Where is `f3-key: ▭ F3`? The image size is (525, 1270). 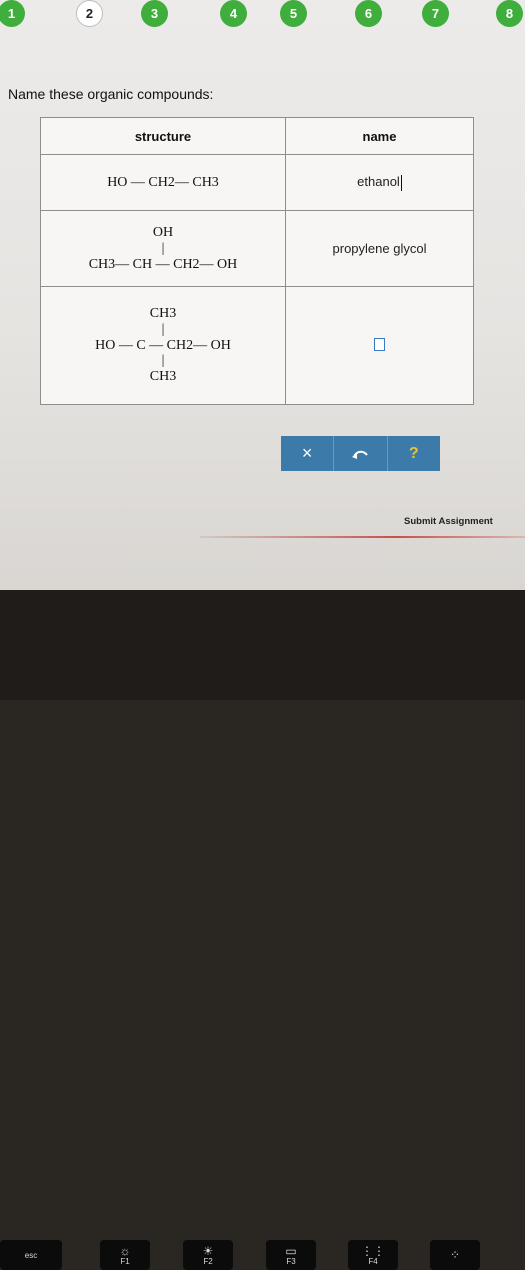 f3-key: ▭ F3 is located at coordinates (291, 1255).